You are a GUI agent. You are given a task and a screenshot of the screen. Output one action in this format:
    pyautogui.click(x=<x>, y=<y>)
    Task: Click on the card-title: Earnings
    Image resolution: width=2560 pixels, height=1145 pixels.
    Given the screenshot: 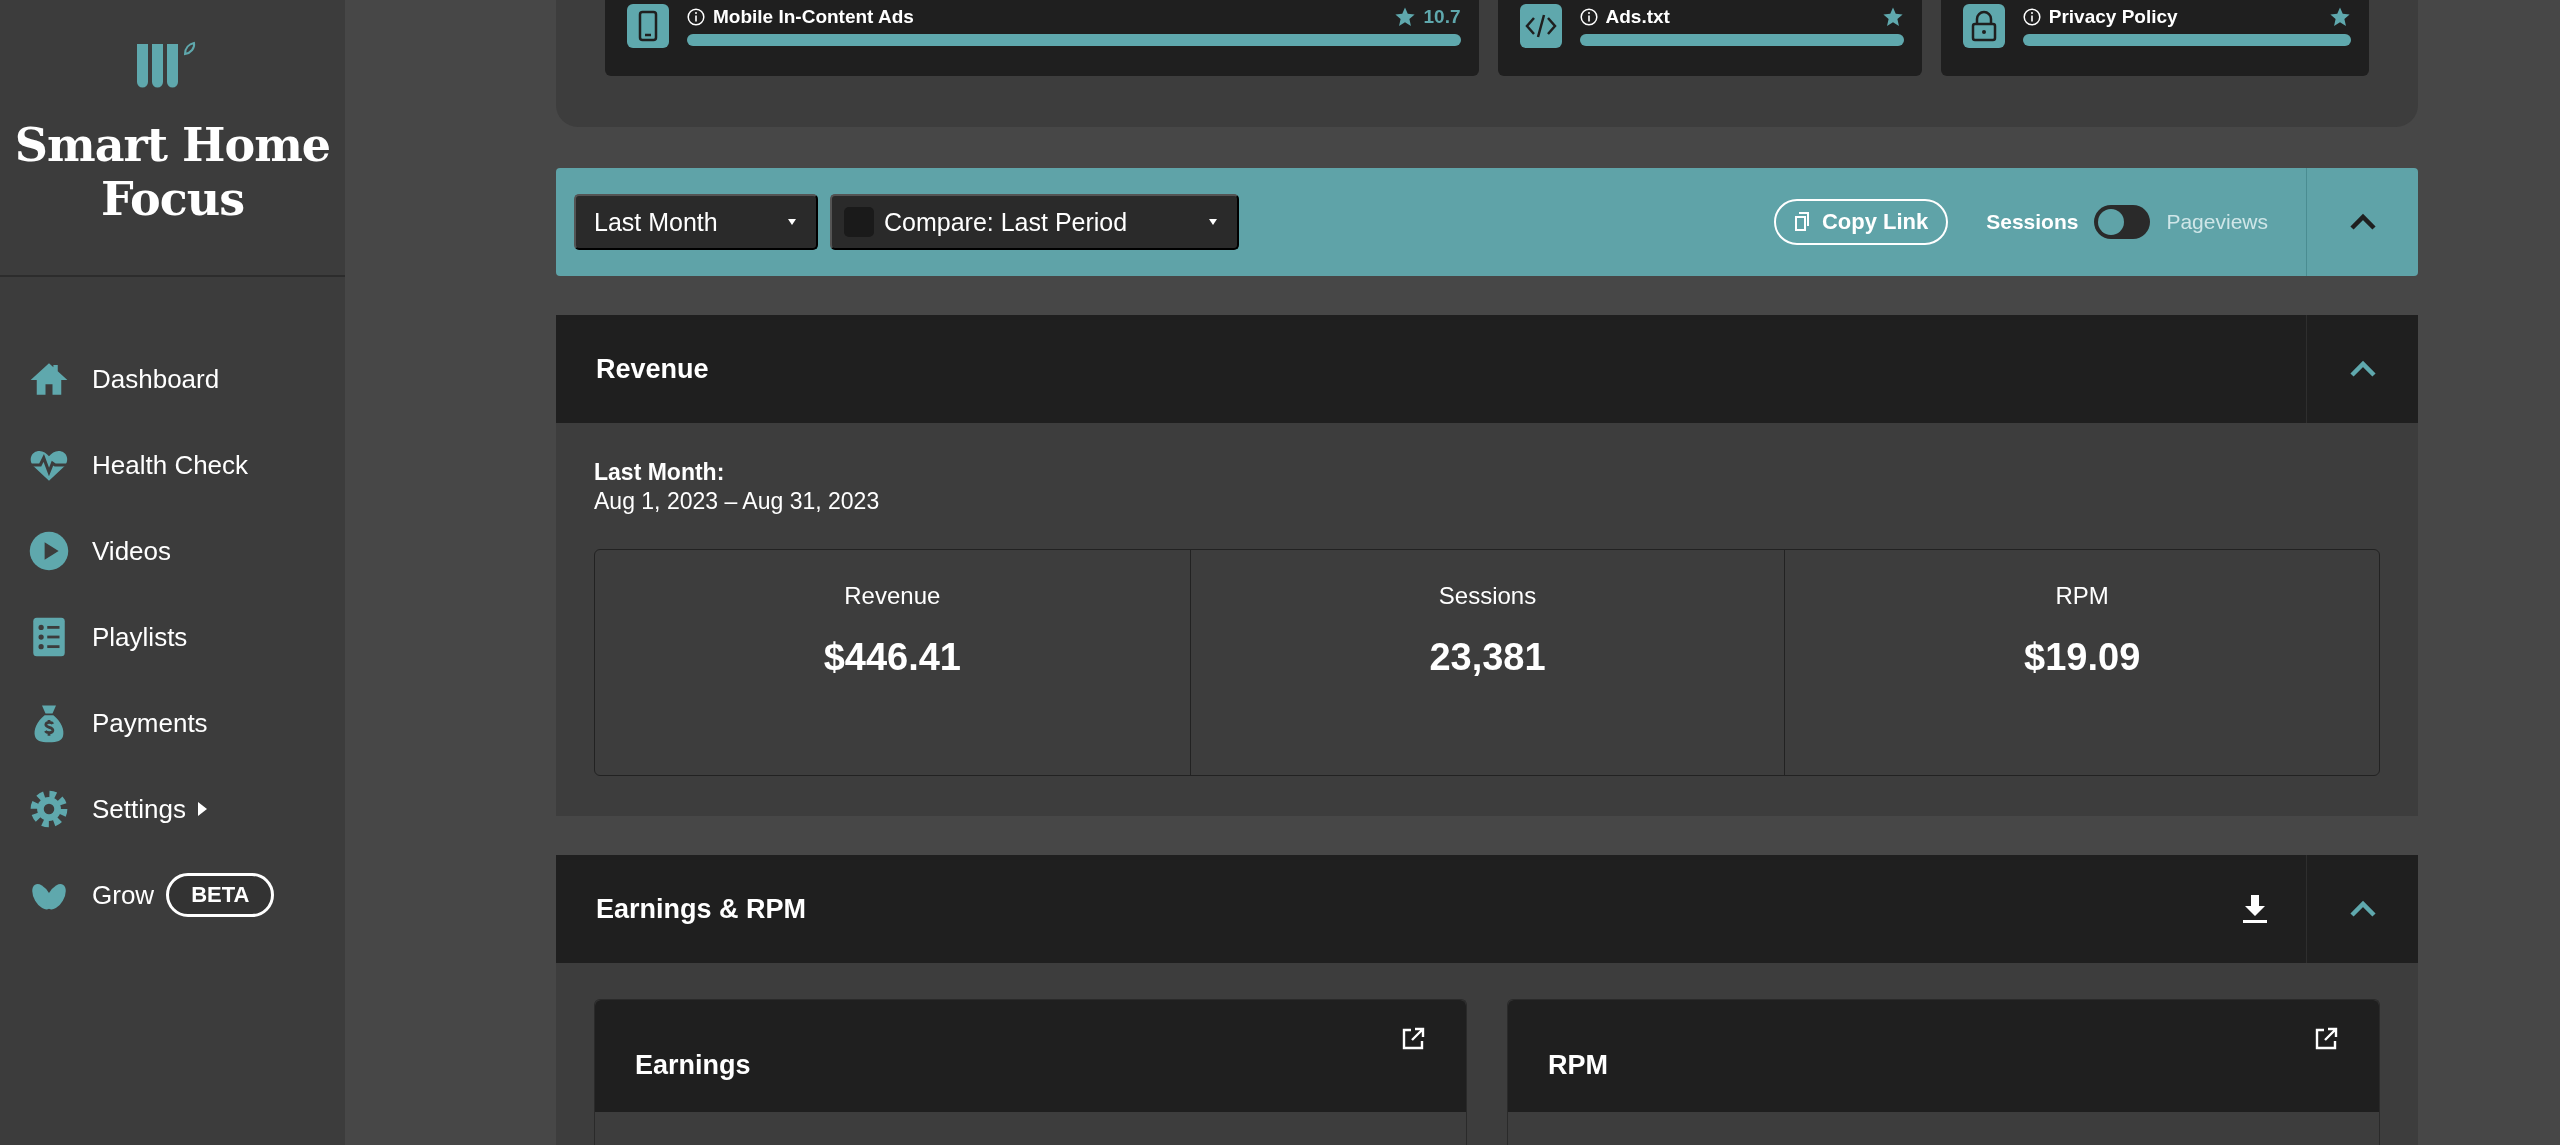 What is the action you would take?
    pyautogui.click(x=693, y=1065)
    